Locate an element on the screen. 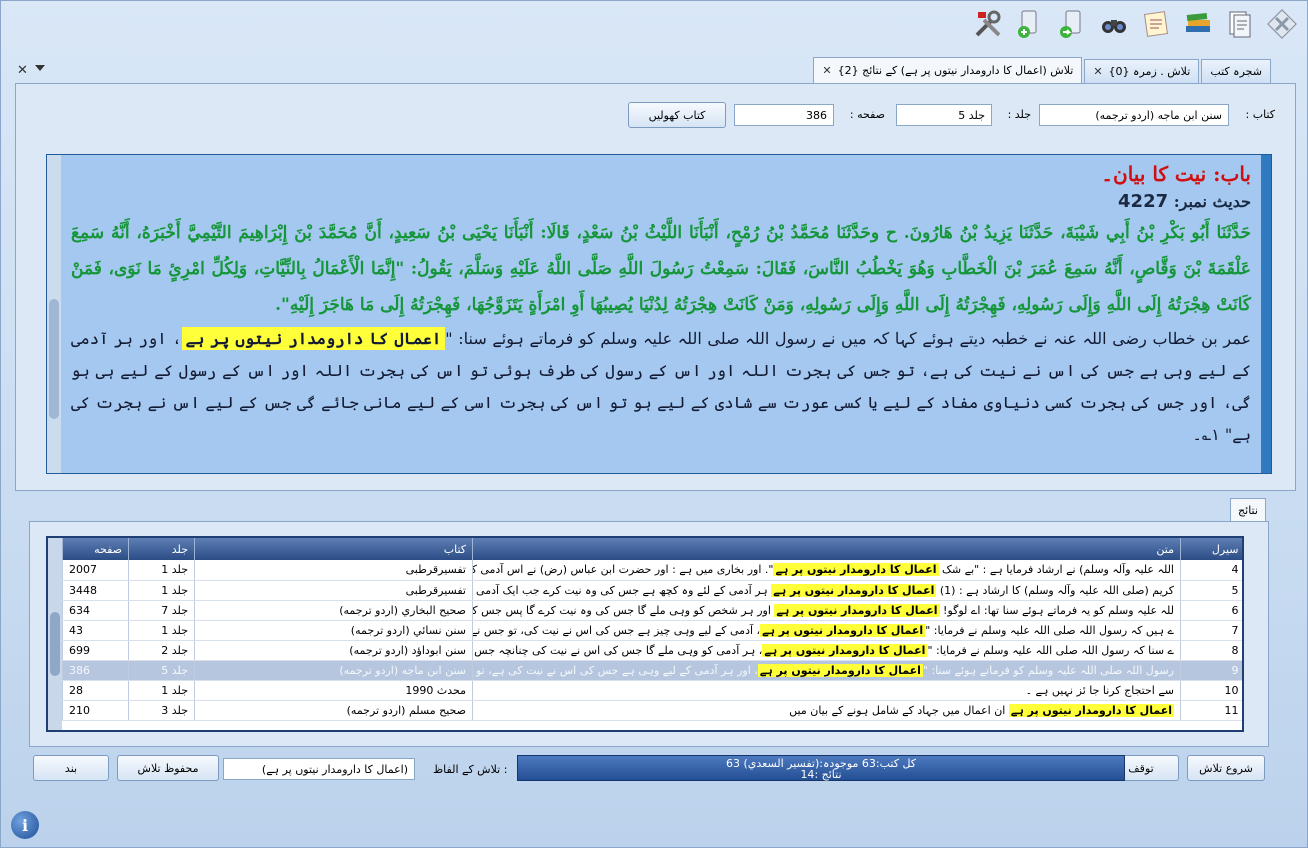 The image size is (1308, 848). add-book-icon is located at coordinates (1030, 24).